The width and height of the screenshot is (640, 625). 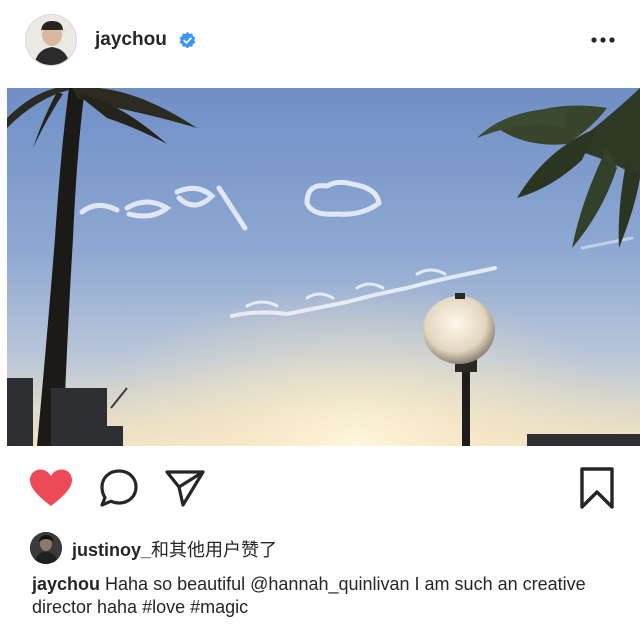 What do you see at coordinates (46, 548) in the screenshot?
I see `liker-avatar` at bounding box center [46, 548].